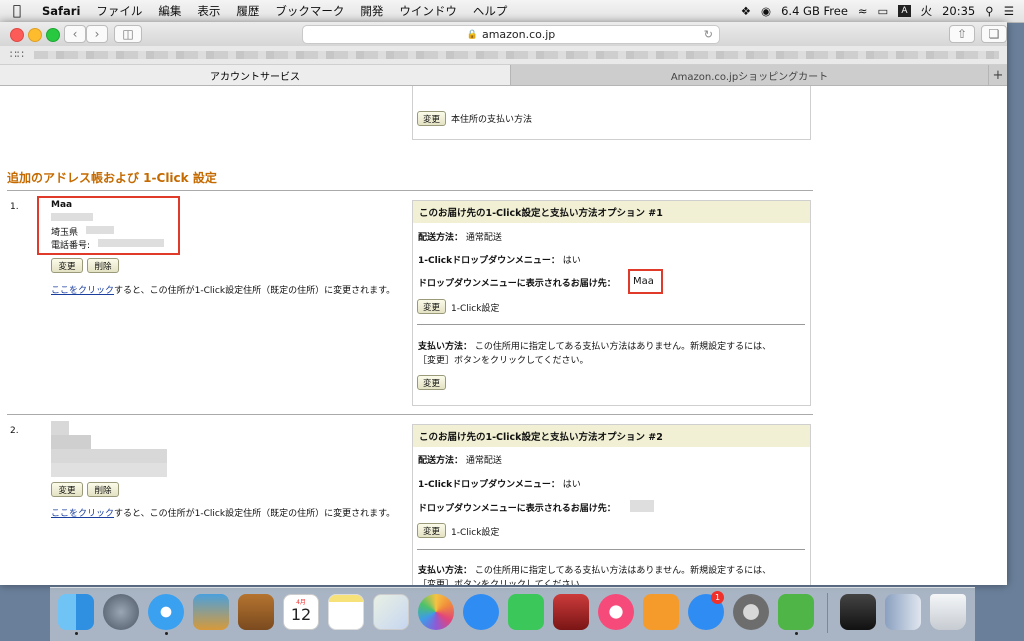  Describe the element at coordinates (746, 11) in the screenshot. I see `dropbox-icon: ❖` at that location.